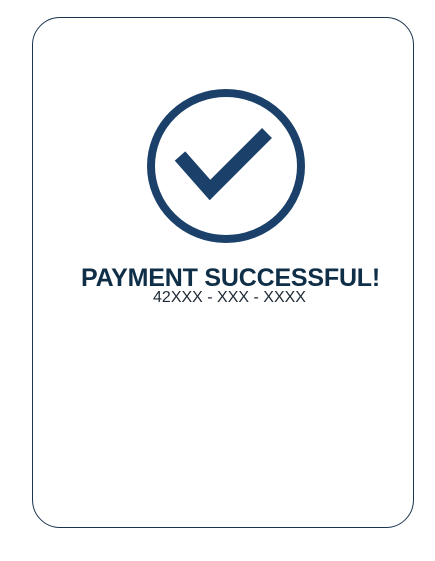  Describe the element at coordinates (229, 297) in the screenshot. I see `payment-reference-number: 42XXX - XXX - XXXX` at that location.